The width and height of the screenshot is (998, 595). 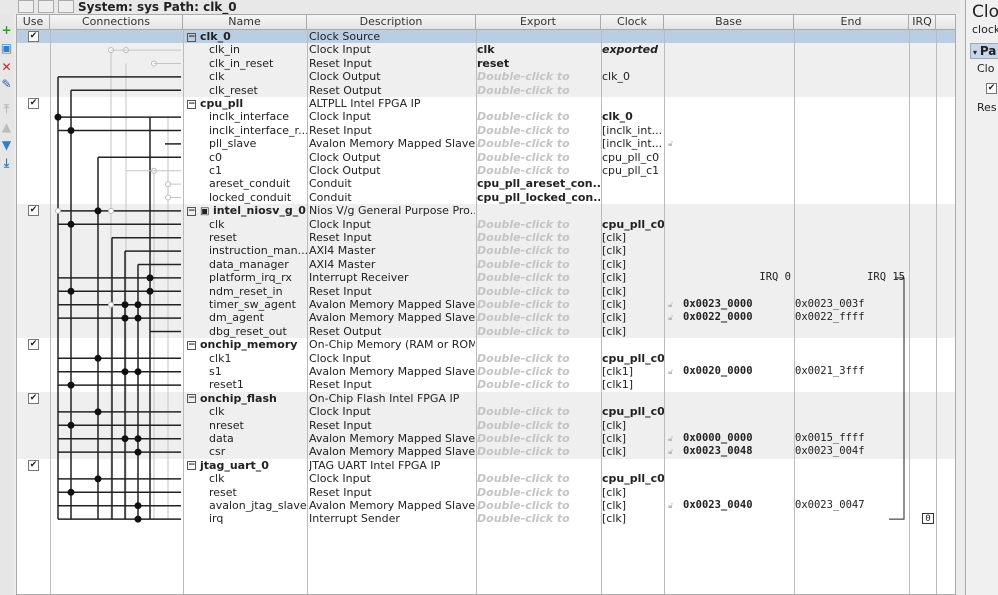 What do you see at coordinates (215, 36) in the screenshot?
I see `module-name: clk_0` at bounding box center [215, 36].